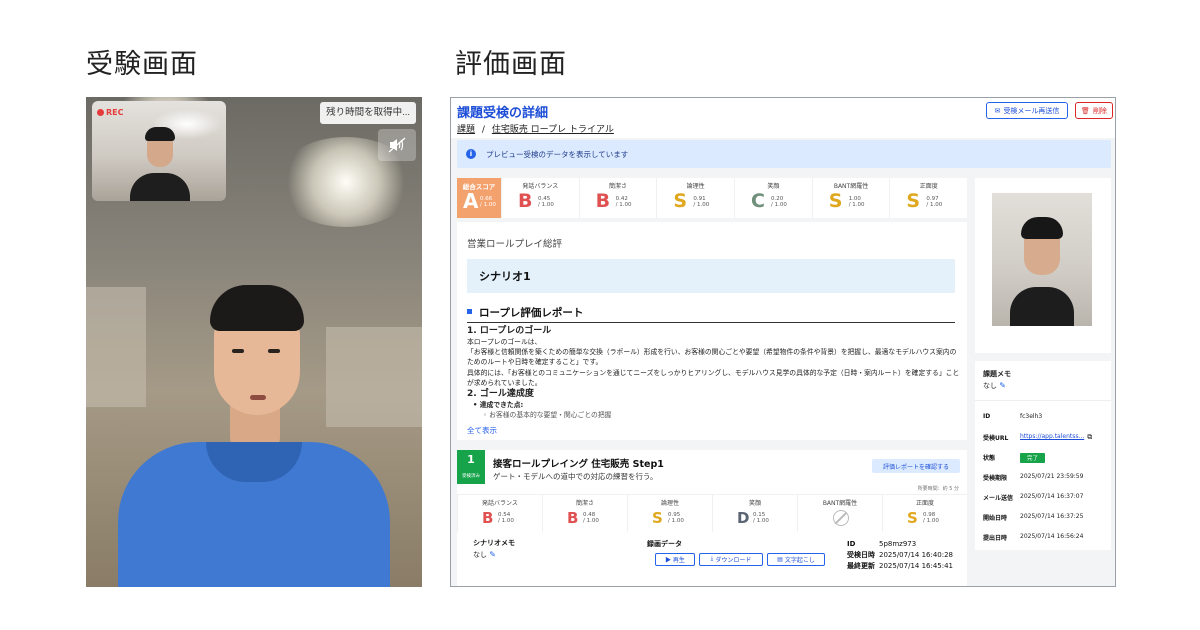 The height and width of the screenshot is (630, 1200). Describe the element at coordinates (1043, 381) in the screenshot. I see `task-memo-card: 課題メモ なし ✎` at that location.